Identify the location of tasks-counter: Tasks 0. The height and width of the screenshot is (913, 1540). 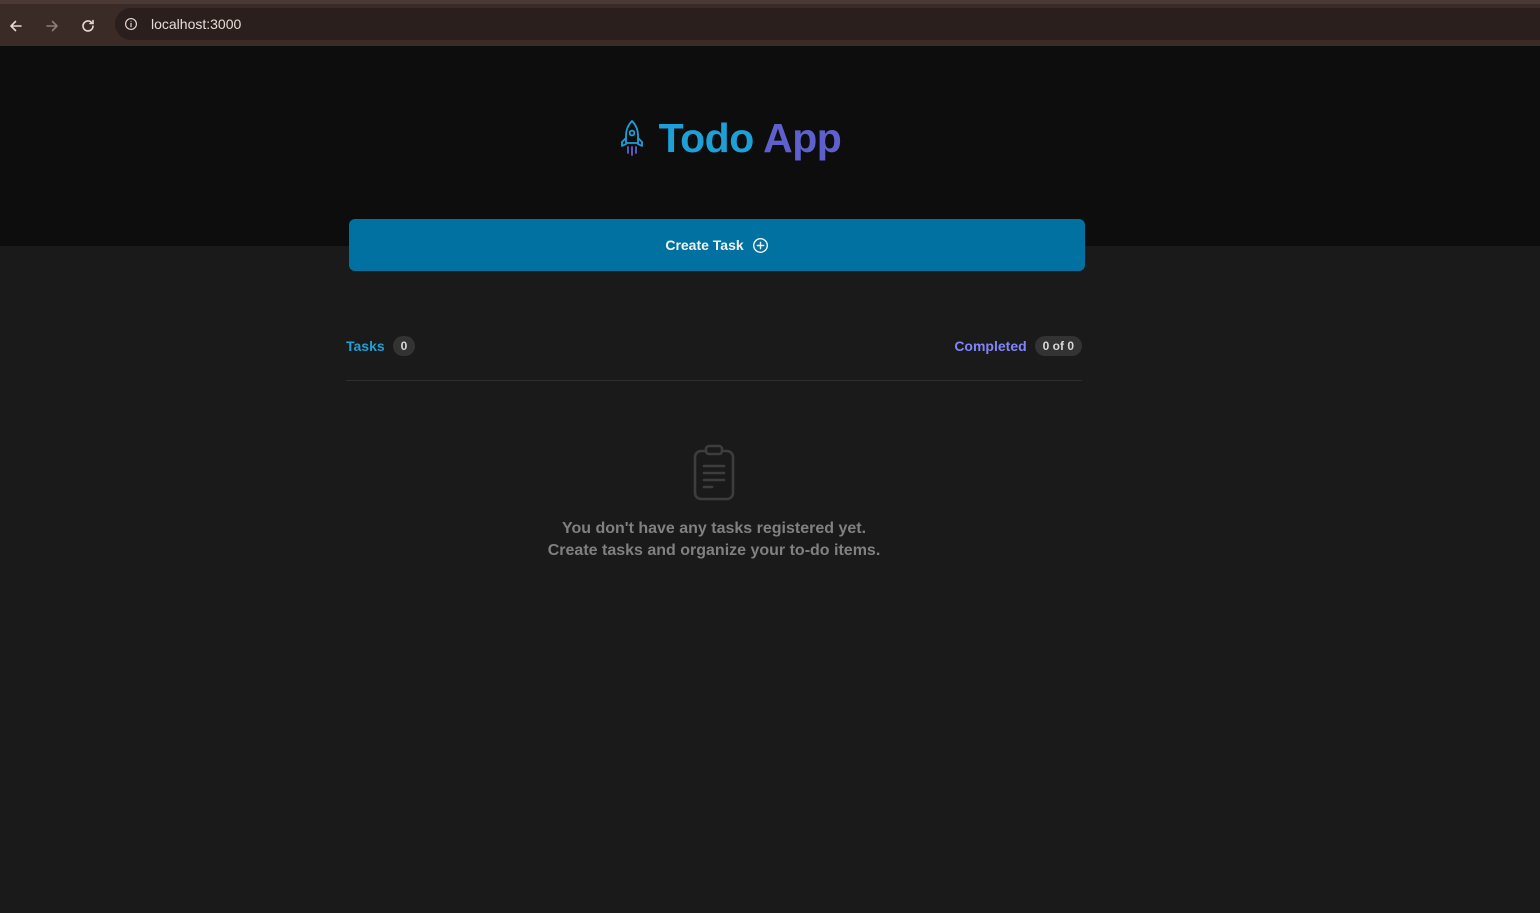
(381, 346).